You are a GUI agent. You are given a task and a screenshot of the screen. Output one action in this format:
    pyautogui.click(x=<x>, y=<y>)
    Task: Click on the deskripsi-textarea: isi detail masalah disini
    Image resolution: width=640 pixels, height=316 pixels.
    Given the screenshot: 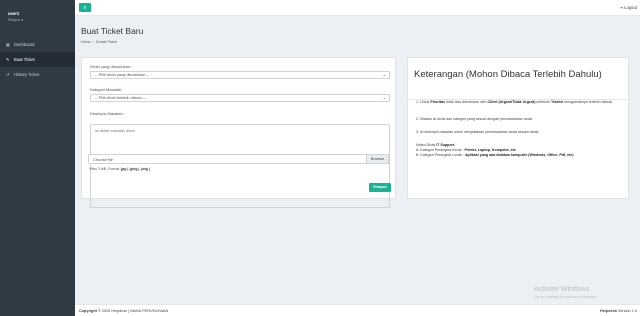 What is the action you would take?
    pyautogui.click(x=240, y=166)
    